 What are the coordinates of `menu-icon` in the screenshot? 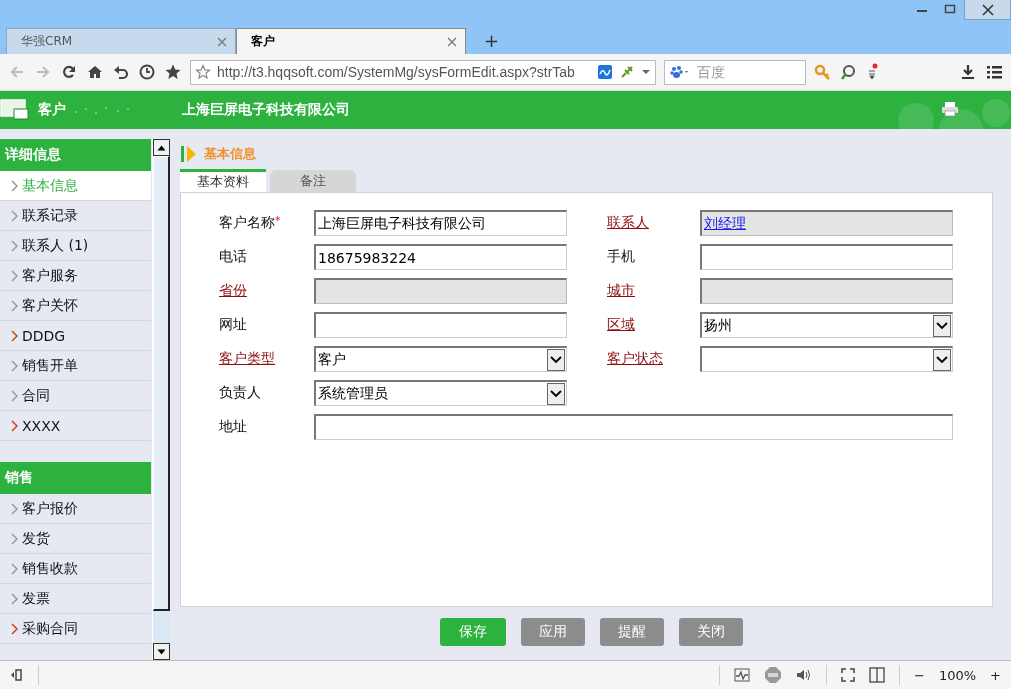 It's located at (994, 72).